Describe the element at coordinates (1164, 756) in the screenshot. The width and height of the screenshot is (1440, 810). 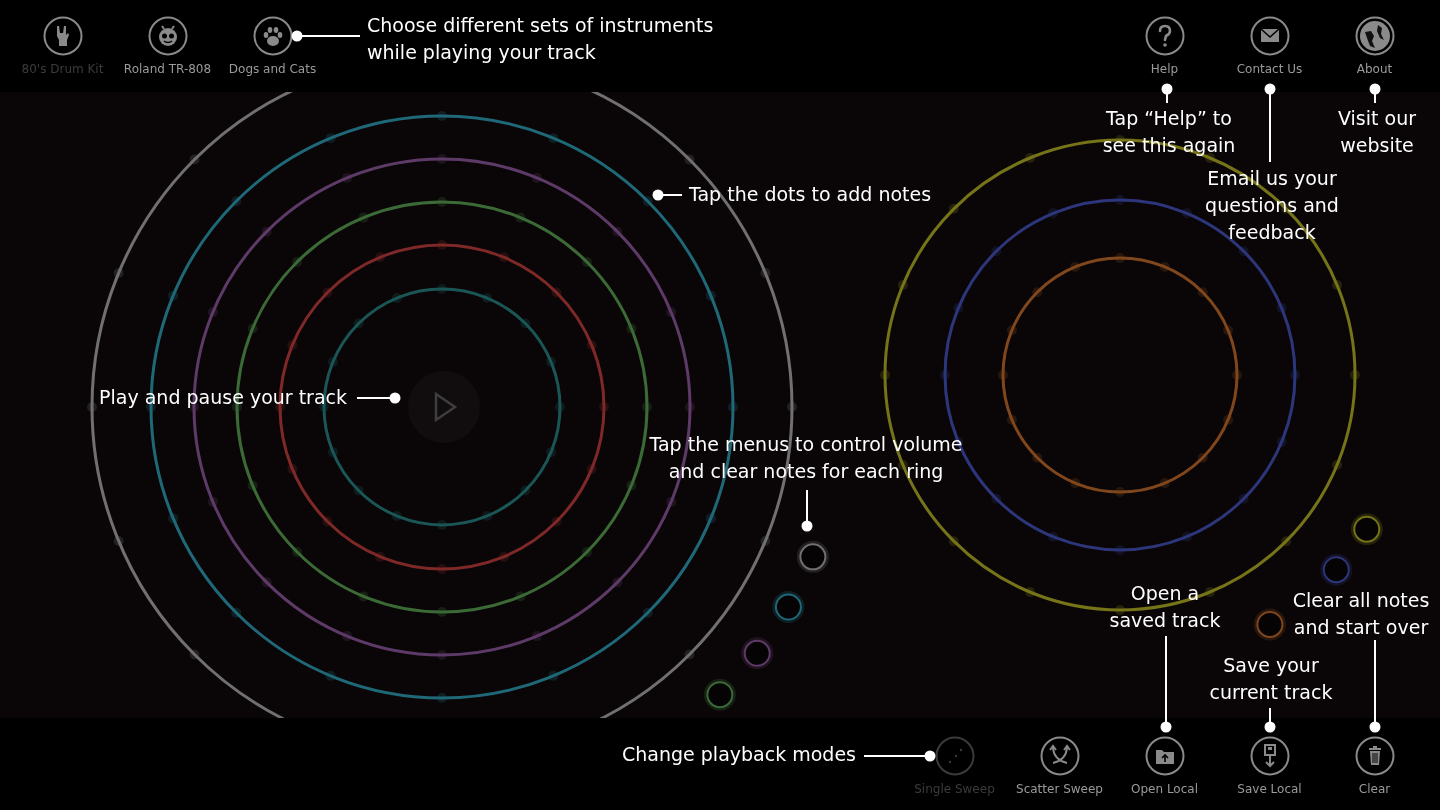
I see `folder-upload-icon` at that location.